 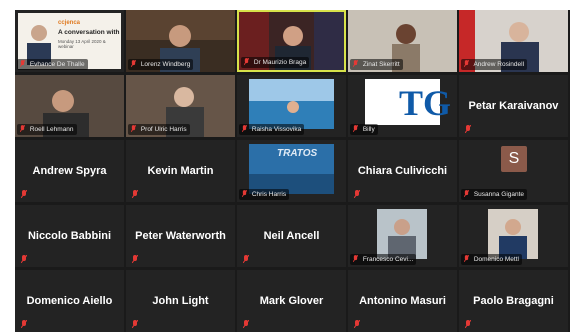 I want to click on participant-name-label: Andrew Rosindell, so click(x=494, y=64).